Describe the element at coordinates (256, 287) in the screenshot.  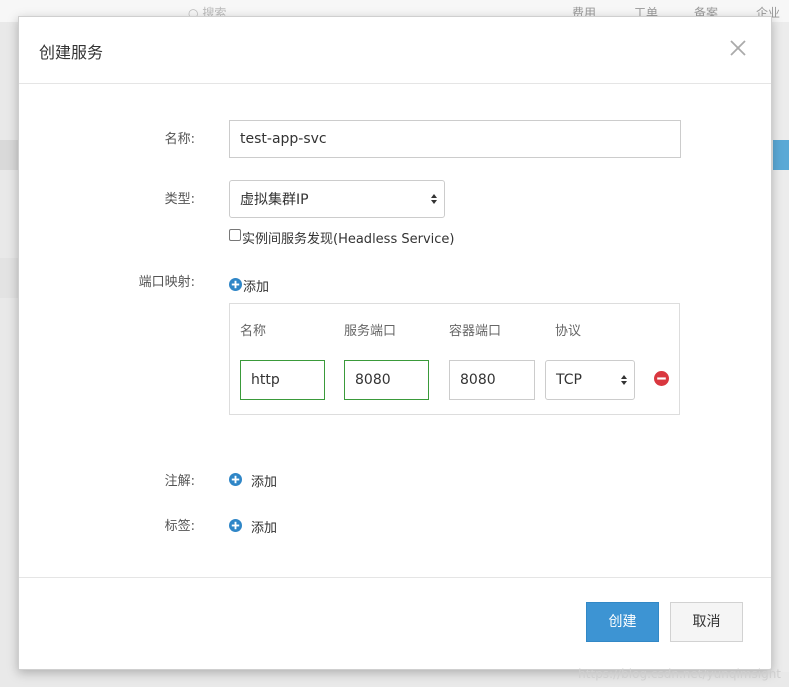
I see `add-port-label: 添加` at that location.